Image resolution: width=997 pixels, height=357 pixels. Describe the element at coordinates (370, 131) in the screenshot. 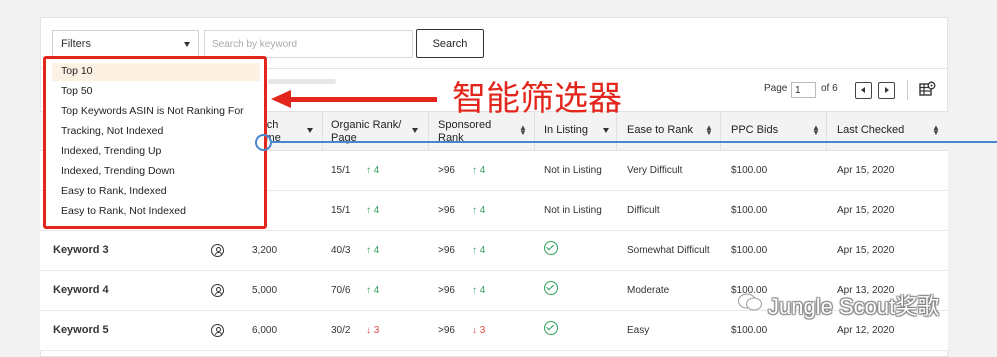

I see `column-header-organic-rank: Organic Rank/ Page` at that location.